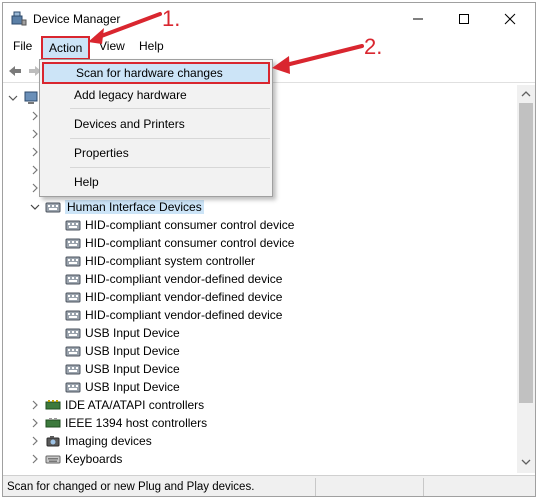 This screenshot has width=538, height=499. What do you see at coordinates (15, 71) in the screenshot?
I see `back-arrow-icon` at bounding box center [15, 71].